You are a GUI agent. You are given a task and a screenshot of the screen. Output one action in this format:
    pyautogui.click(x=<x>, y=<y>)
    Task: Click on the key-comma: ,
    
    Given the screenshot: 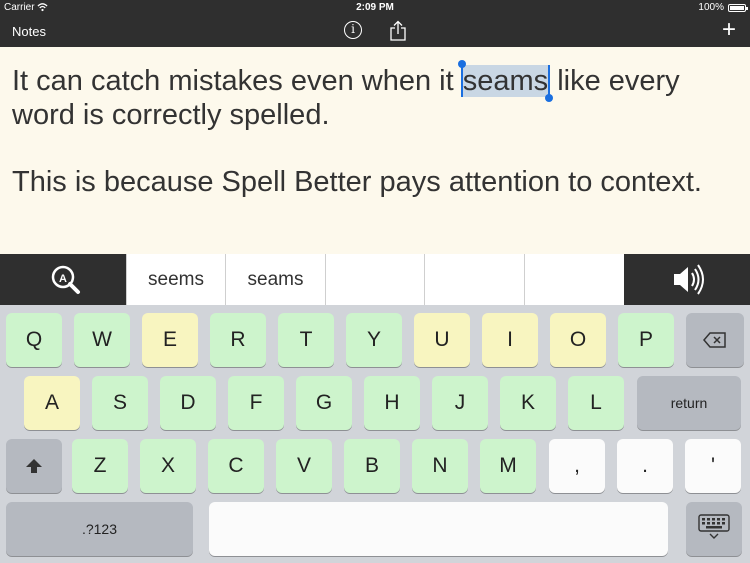 What is the action you would take?
    pyautogui.click(x=577, y=466)
    